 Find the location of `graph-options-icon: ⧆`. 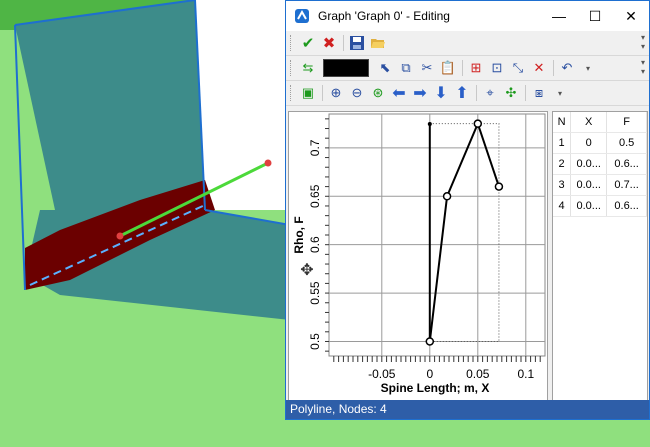

graph-options-icon: ⧆ is located at coordinates (539, 93).